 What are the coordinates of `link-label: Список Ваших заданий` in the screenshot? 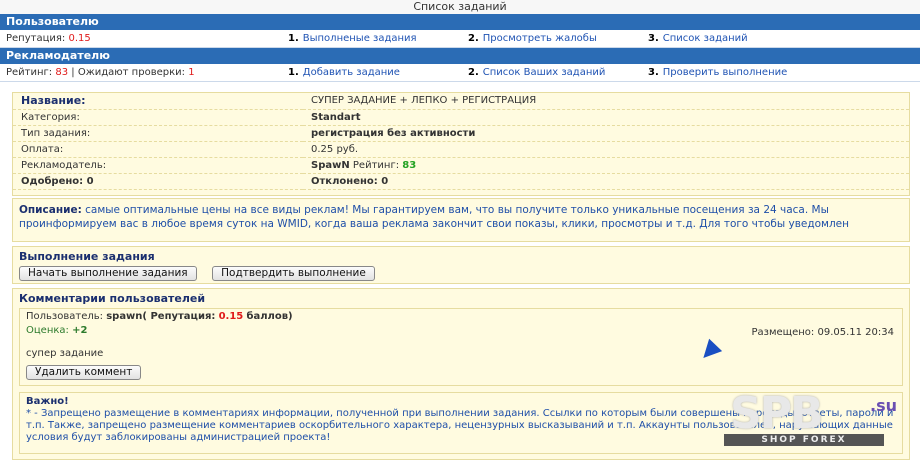 It's located at (544, 72).